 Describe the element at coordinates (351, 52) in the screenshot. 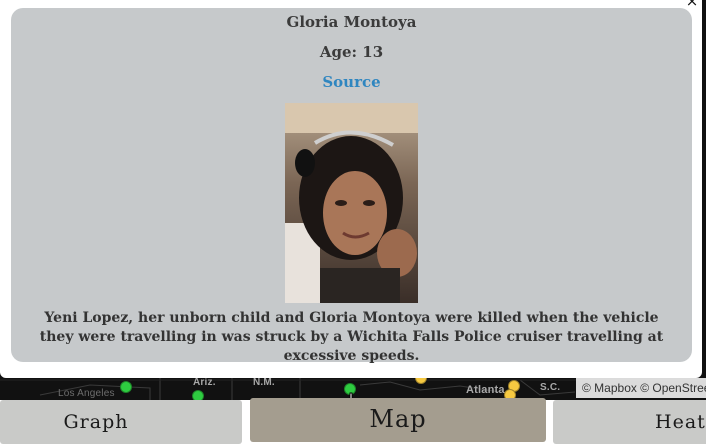

I see `victim-age: Age: 13` at that location.